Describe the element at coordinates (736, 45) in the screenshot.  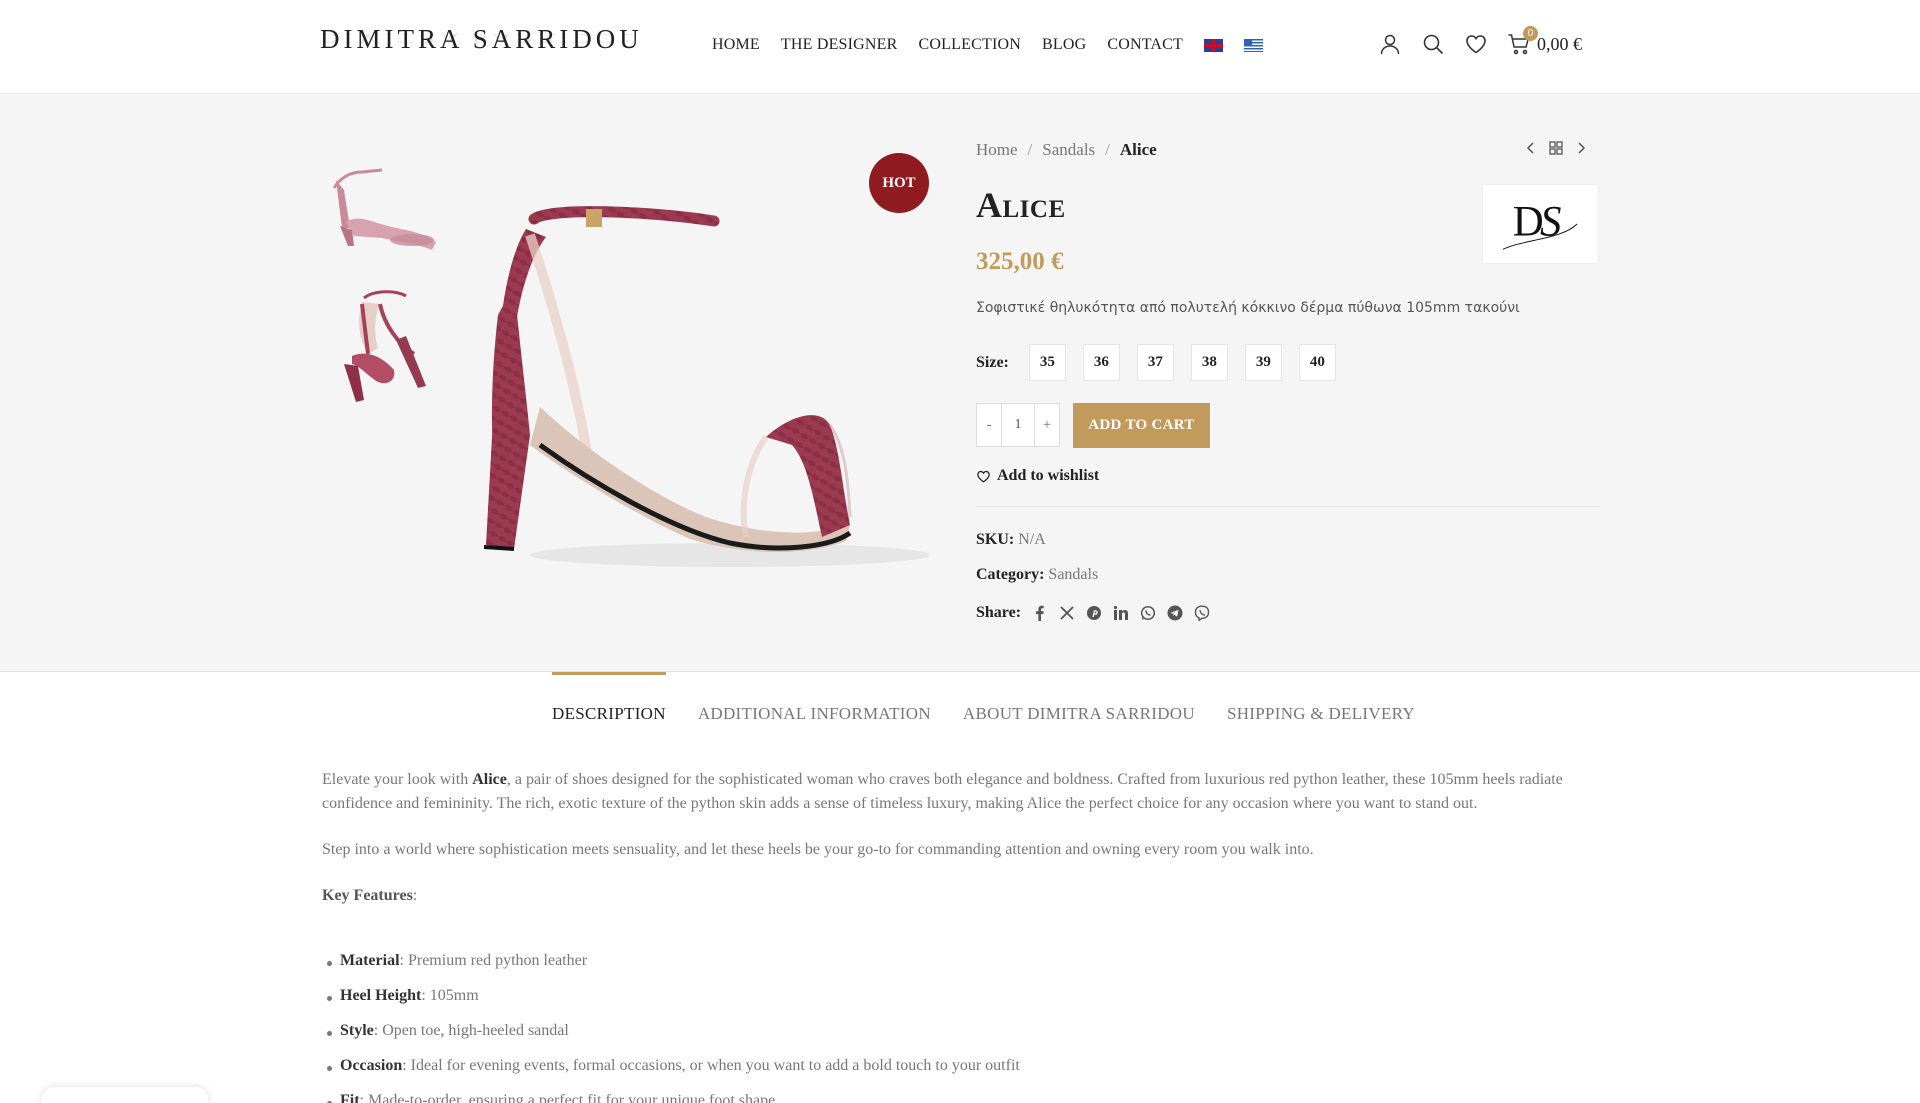
I see `nav-home: HOME` at that location.